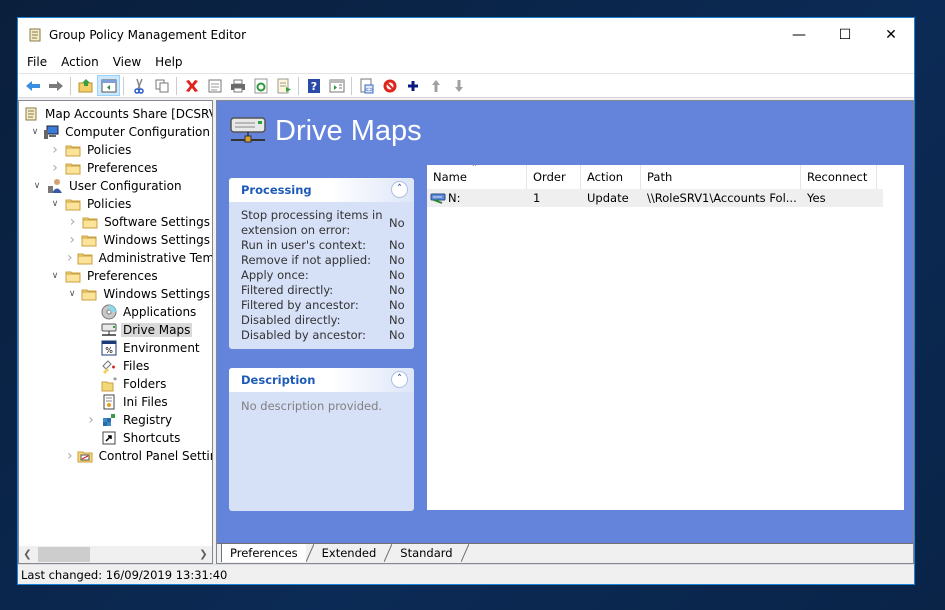 The width and height of the screenshot is (945, 610). I want to click on tree-item: › Windows Settings, so click(115, 240).